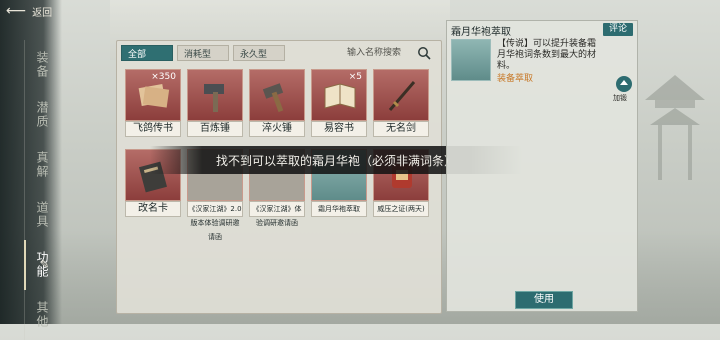 This screenshot has height=340, width=720. Describe the element at coordinates (29, 11) in the screenshot. I see `back-button: ⟵ 返回` at that location.